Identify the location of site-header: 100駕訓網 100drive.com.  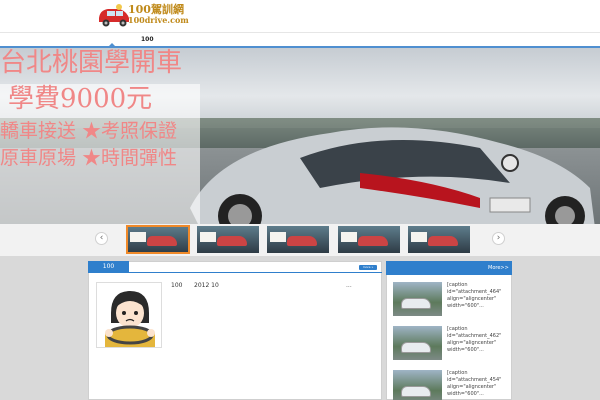
(300, 15).